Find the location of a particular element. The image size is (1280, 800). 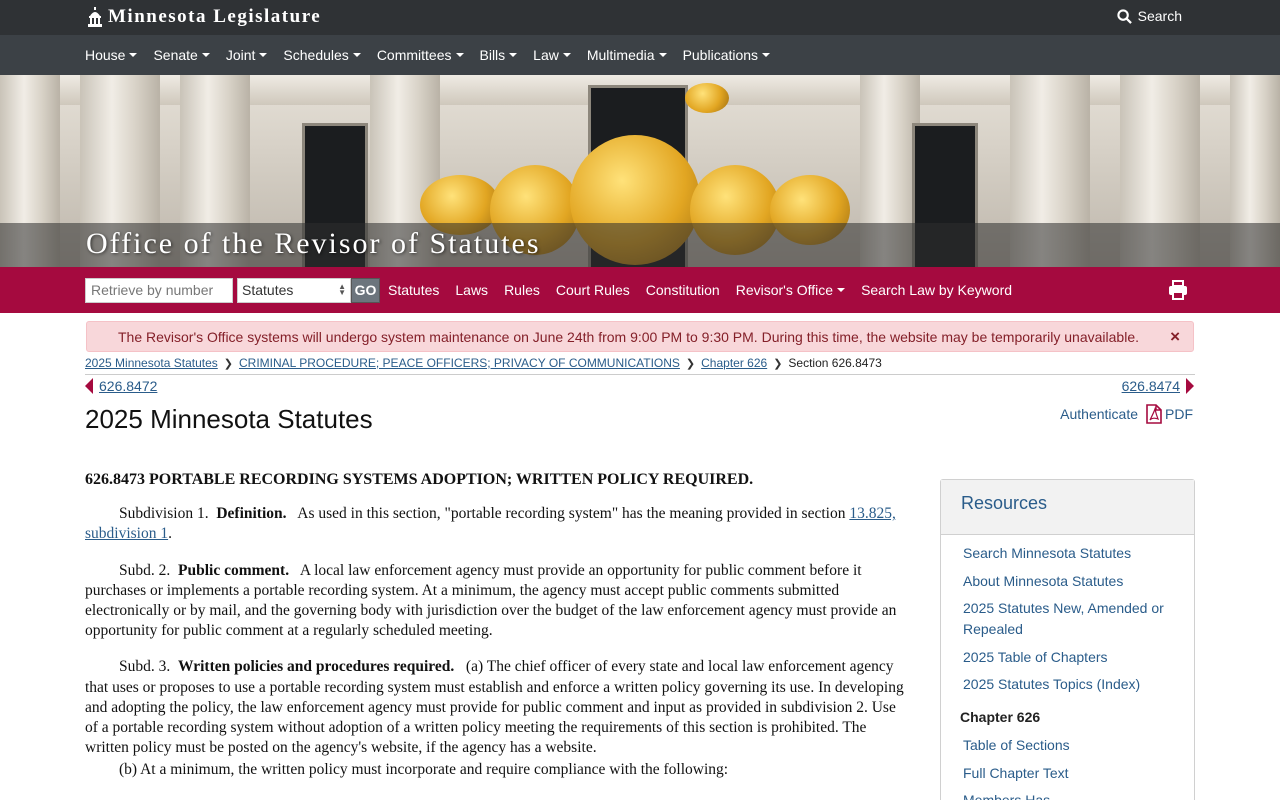

next-section-link: 626.8474 is located at coordinates (1151, 386).